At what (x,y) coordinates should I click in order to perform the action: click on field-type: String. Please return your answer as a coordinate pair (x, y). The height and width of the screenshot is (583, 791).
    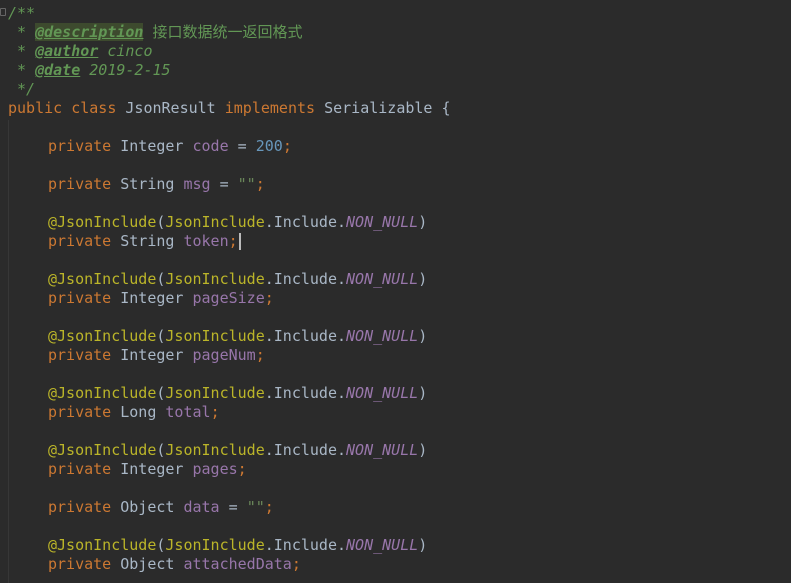
    Looking at the image, I should click on (147, 241).